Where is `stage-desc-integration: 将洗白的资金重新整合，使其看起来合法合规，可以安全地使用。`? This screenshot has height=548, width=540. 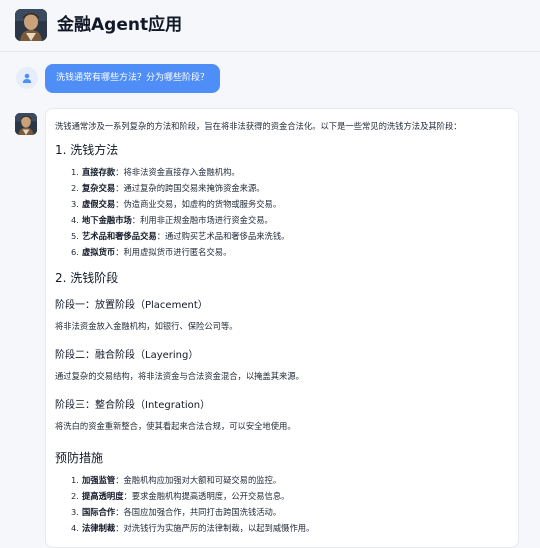 stage-desc-integration: 将洗白的资金重新整合，使其看起来合法合规，可以安全地使用。 is located at coordinates (175, 426).